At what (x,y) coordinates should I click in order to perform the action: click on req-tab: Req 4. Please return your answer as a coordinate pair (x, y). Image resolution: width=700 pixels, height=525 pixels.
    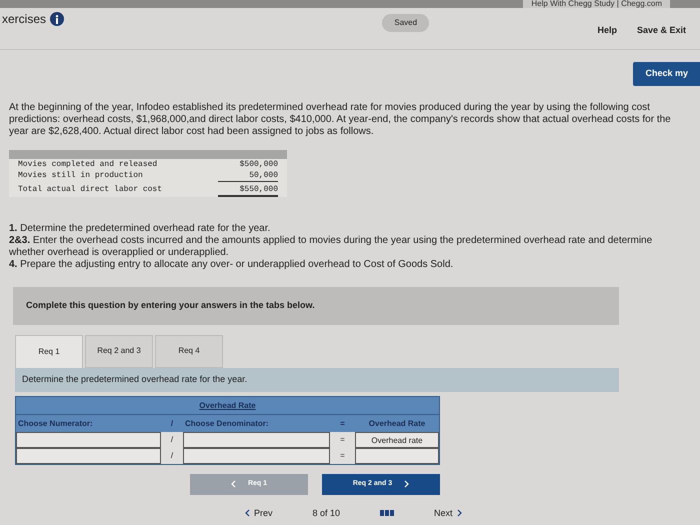
    Looking at the image, I should click on (189, 351).